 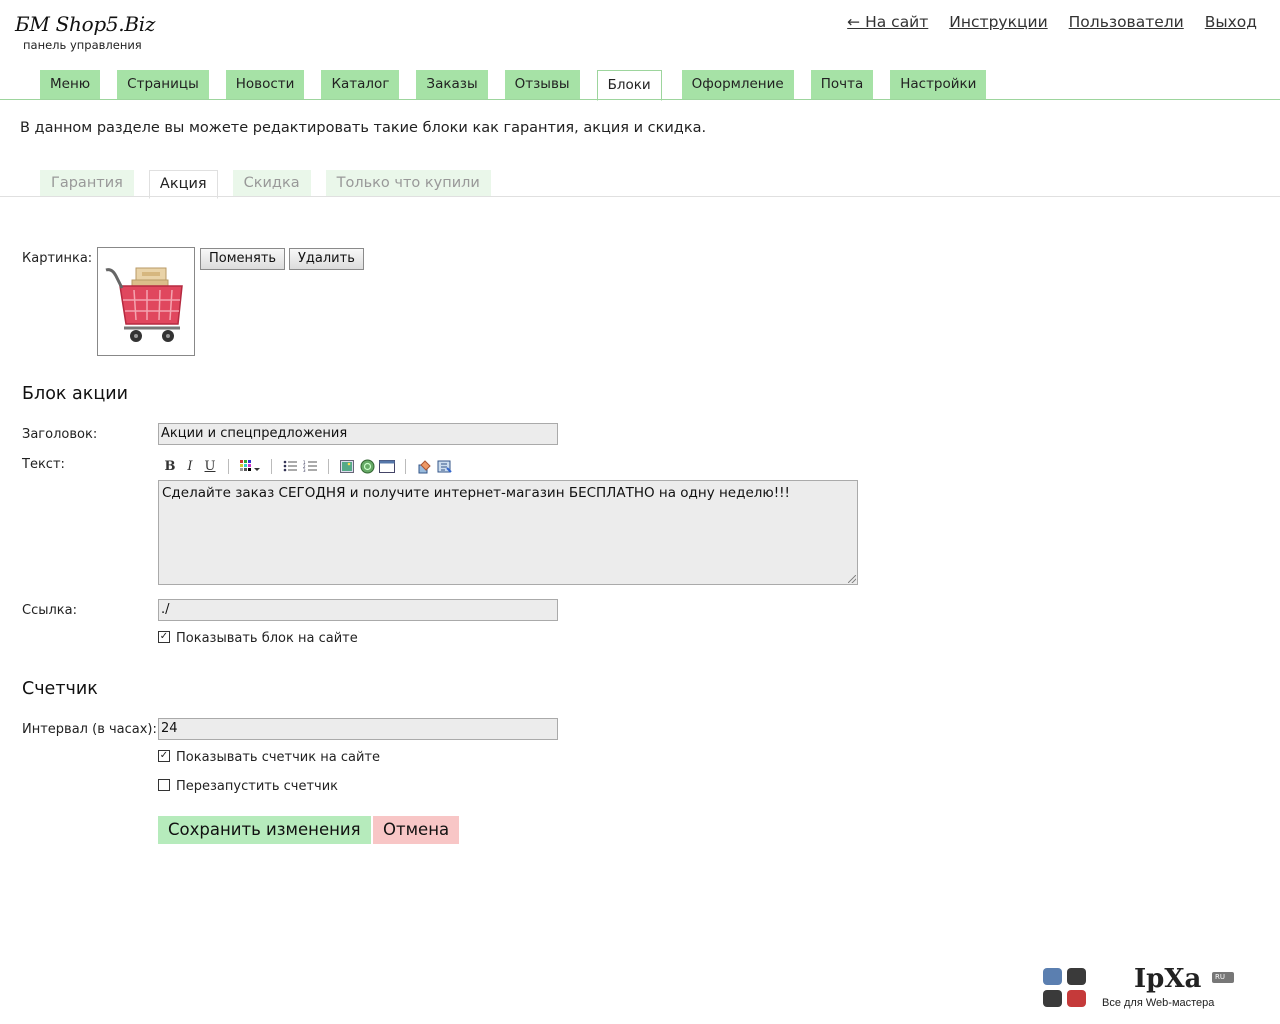 What do you see at coordinates (267, 638) in the screenshot?
I see `show-block-label: Показывать блок на сайте` at bounding box center [267, 638].